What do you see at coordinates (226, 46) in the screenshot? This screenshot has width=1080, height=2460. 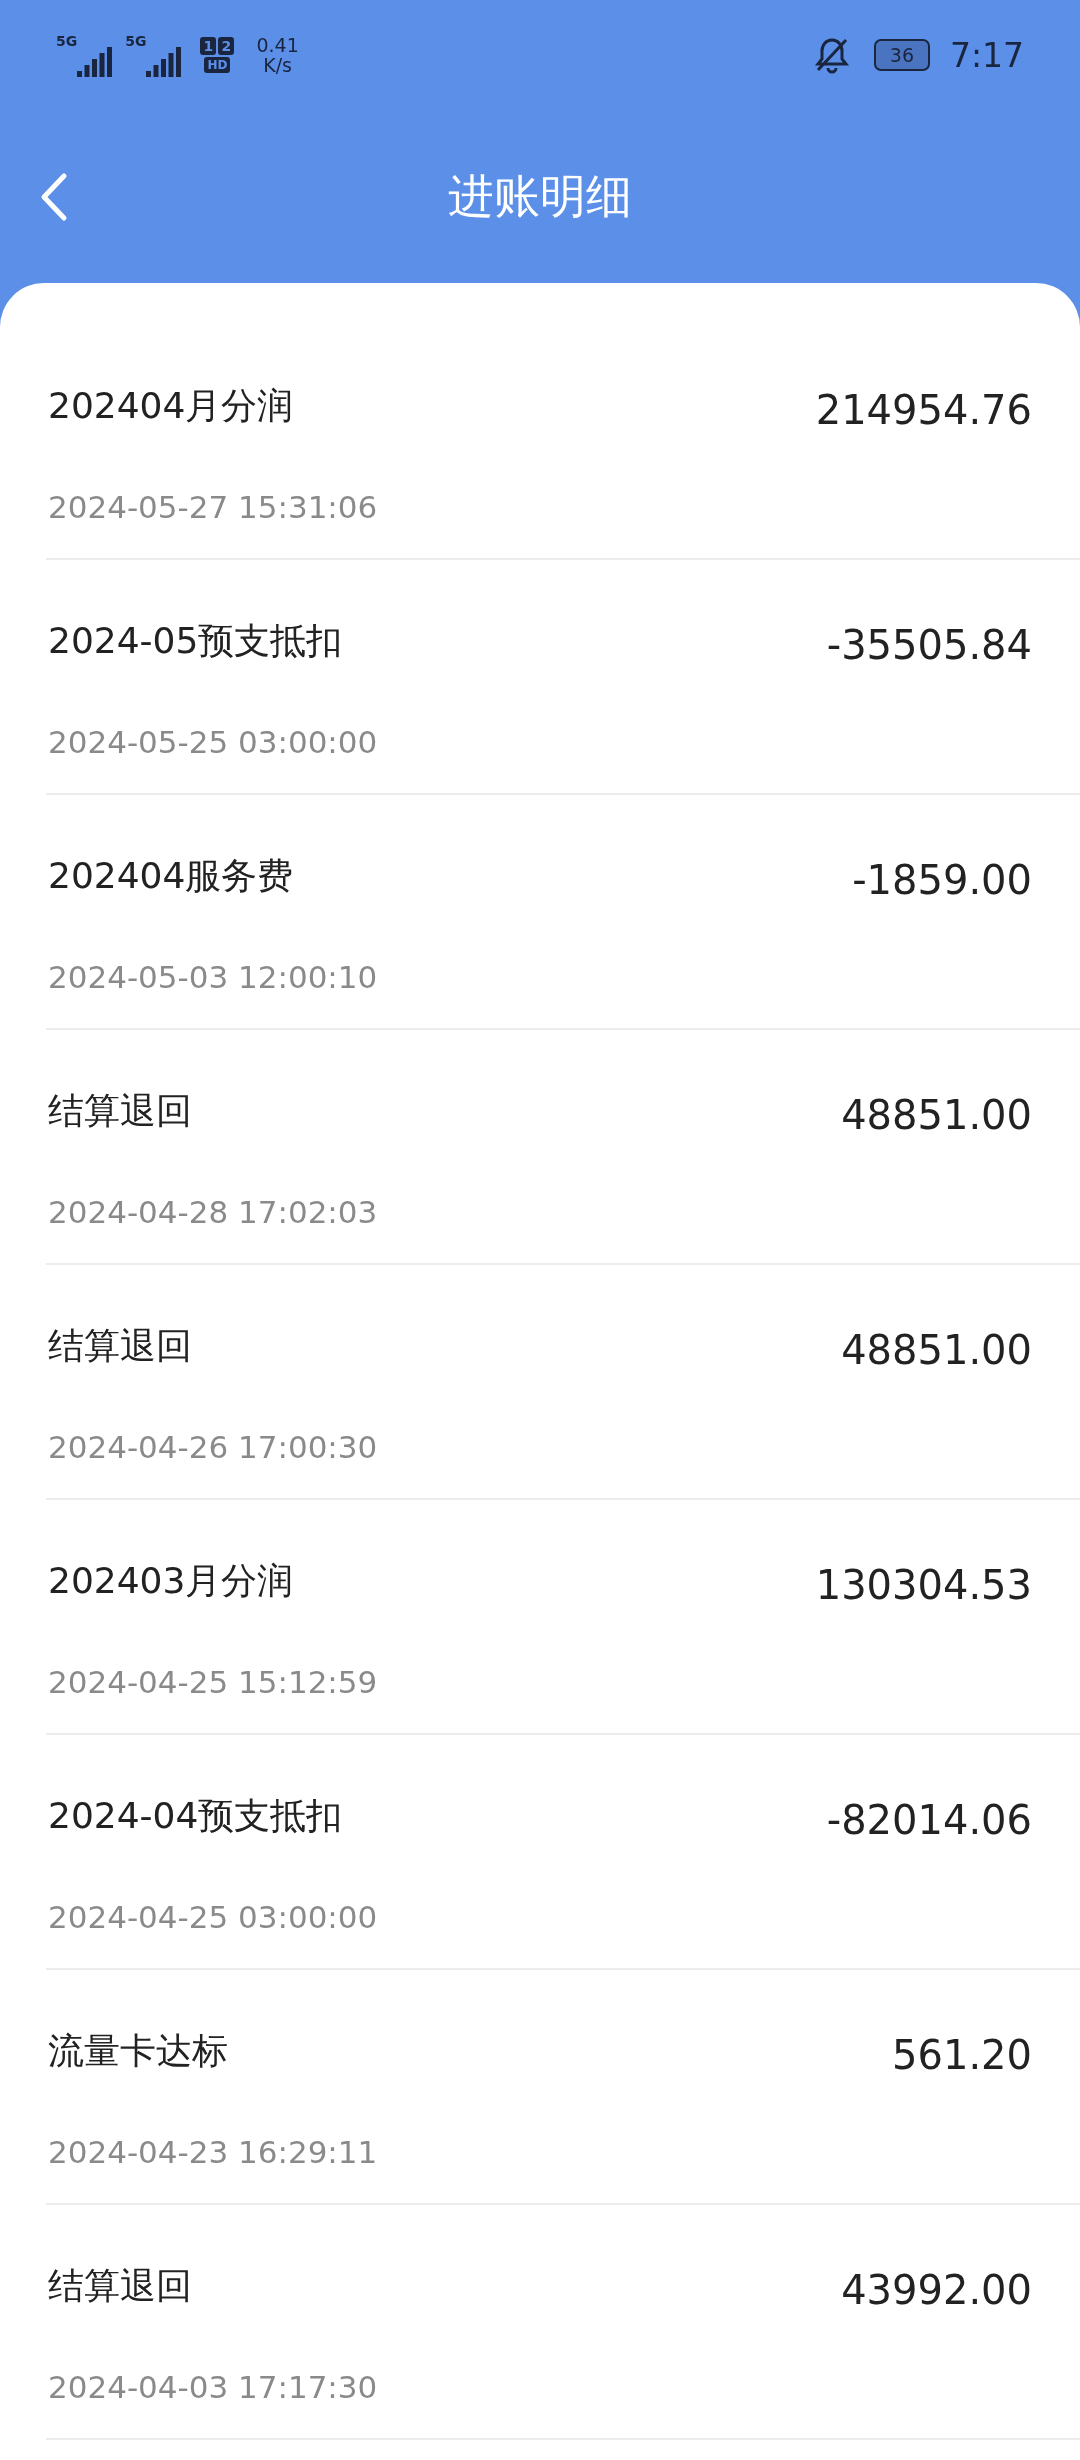 I see `sim-badge: 2` at bounding box center [226, 46].